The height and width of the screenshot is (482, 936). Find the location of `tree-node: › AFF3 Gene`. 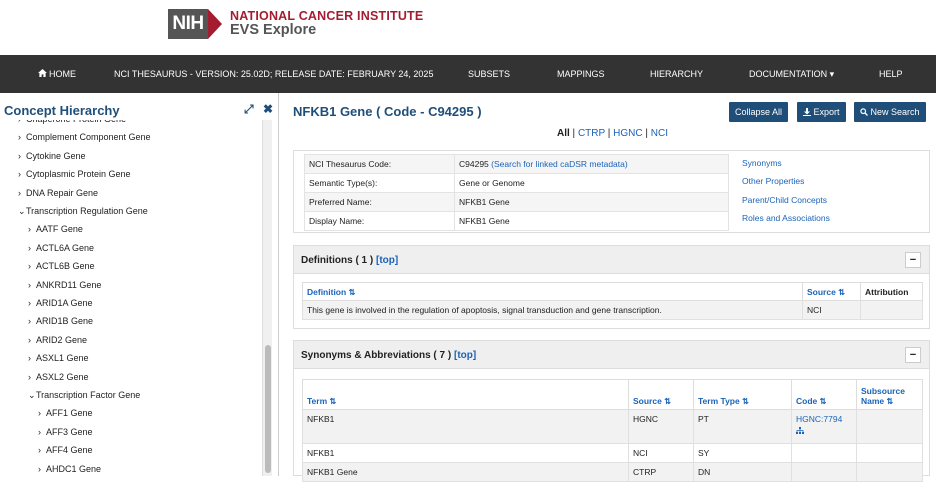

tree-node: › AFF3 Gene is located at coordinates (65, 432).